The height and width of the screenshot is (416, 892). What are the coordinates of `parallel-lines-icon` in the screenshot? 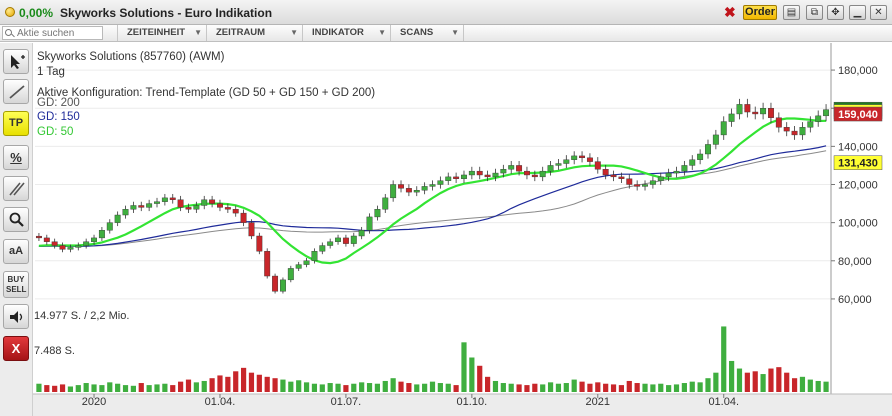 It's located at (17, 189).